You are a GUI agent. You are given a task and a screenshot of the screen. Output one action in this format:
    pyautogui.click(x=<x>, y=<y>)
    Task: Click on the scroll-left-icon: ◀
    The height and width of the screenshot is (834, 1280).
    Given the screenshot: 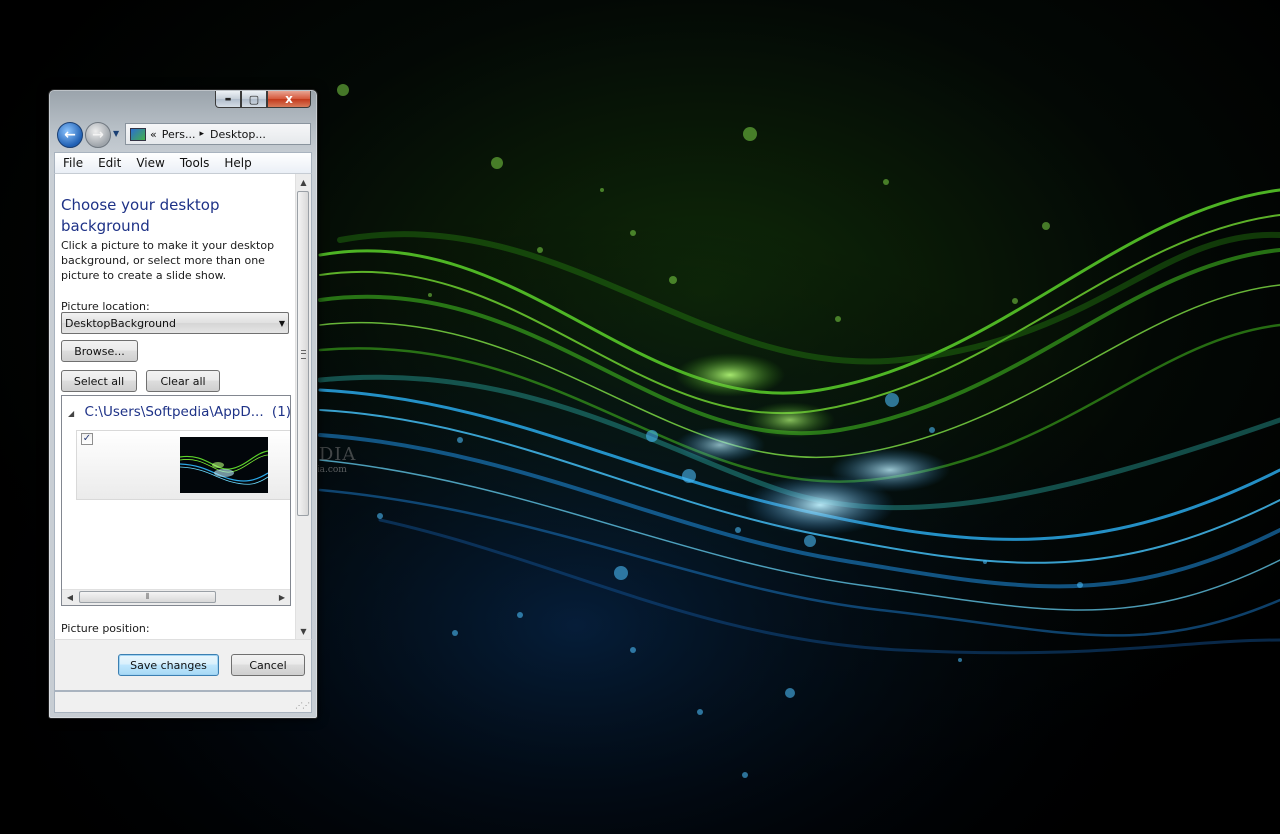 What is the action you would take?
    pyautogui.click(x=70, y=597)
    